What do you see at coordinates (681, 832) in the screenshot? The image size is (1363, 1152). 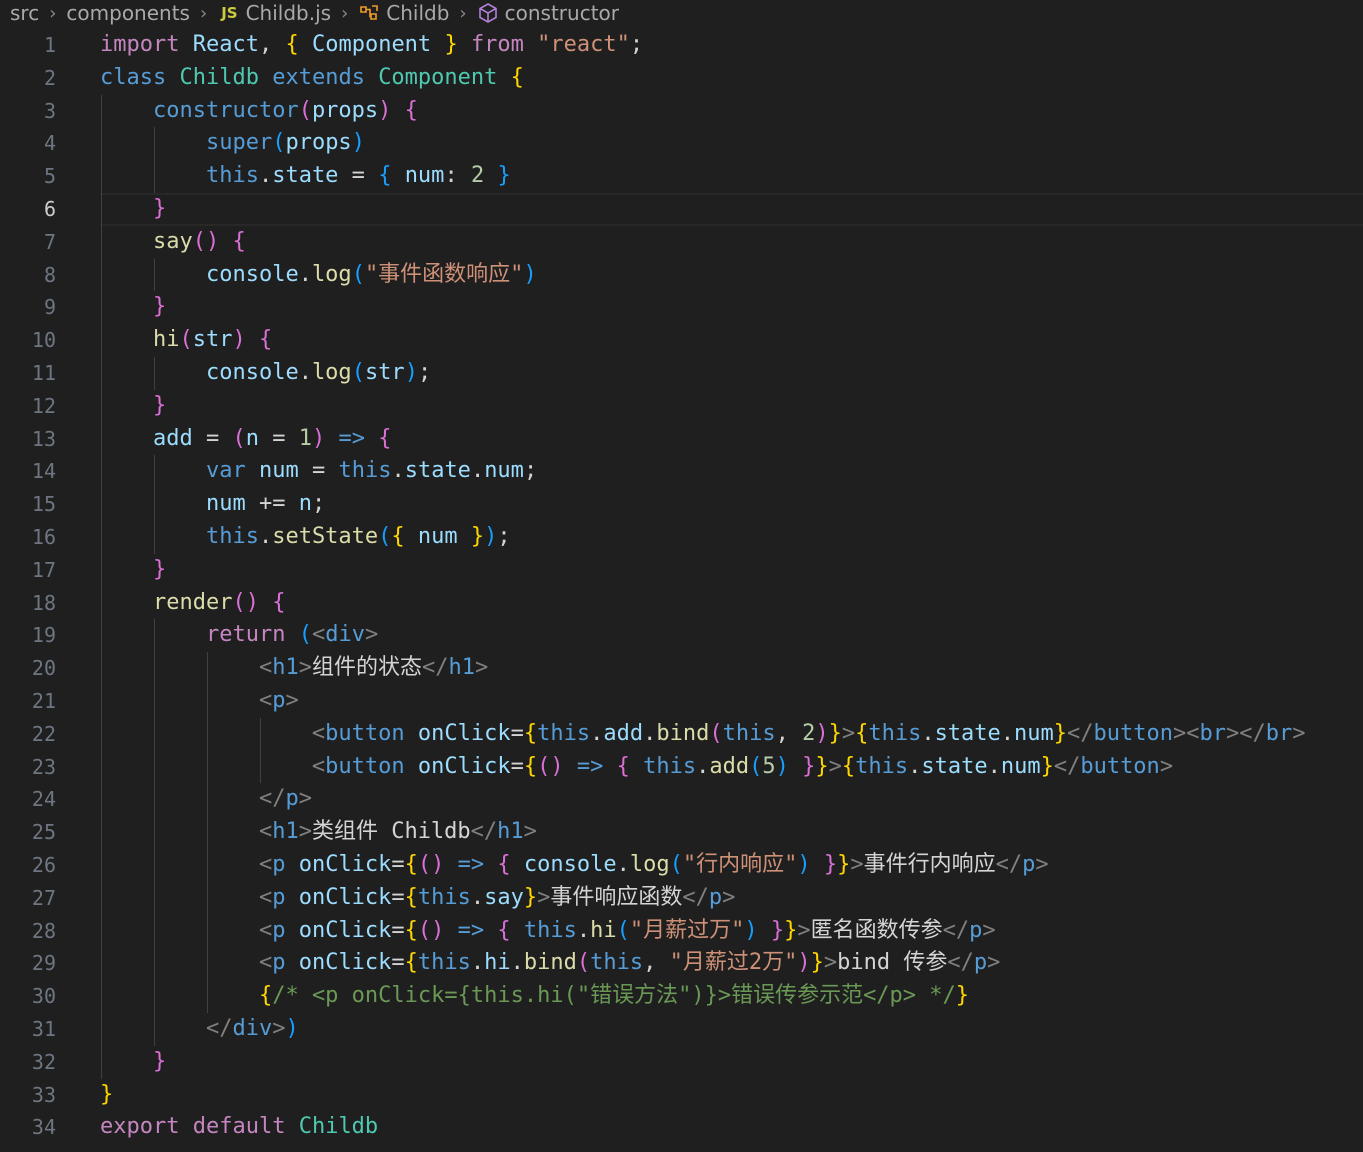 I see `code-line: 25 <h1>类组件 Childb</h1>` at bounding box center [681, 832].